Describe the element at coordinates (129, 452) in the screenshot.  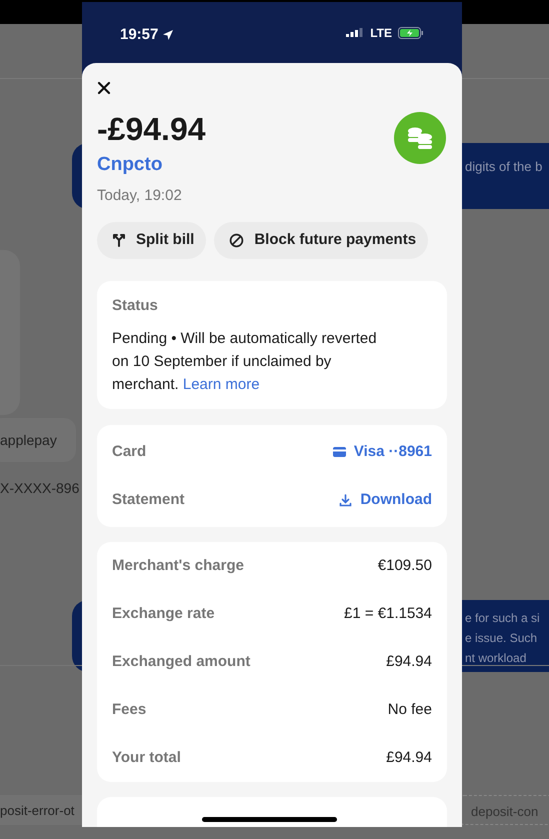
I see `detail-label: Card` at that location.